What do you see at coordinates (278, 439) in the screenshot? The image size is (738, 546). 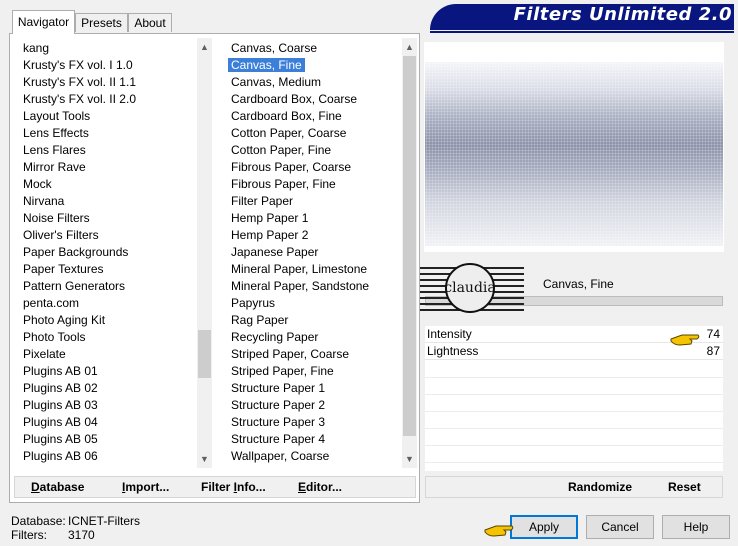 I see `filter-item-label: Structure Paper 4` at bounding box center [278, 439].